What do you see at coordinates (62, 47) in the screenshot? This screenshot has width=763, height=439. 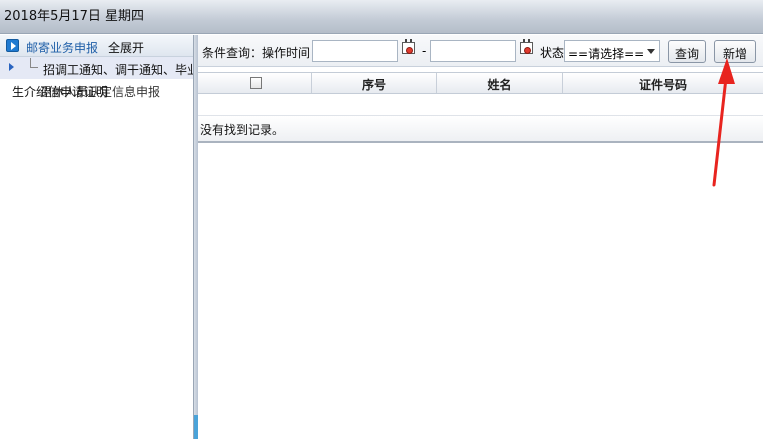 I see `sidebar-title: 邮寄业务申报` at bounding box center [62, 47].